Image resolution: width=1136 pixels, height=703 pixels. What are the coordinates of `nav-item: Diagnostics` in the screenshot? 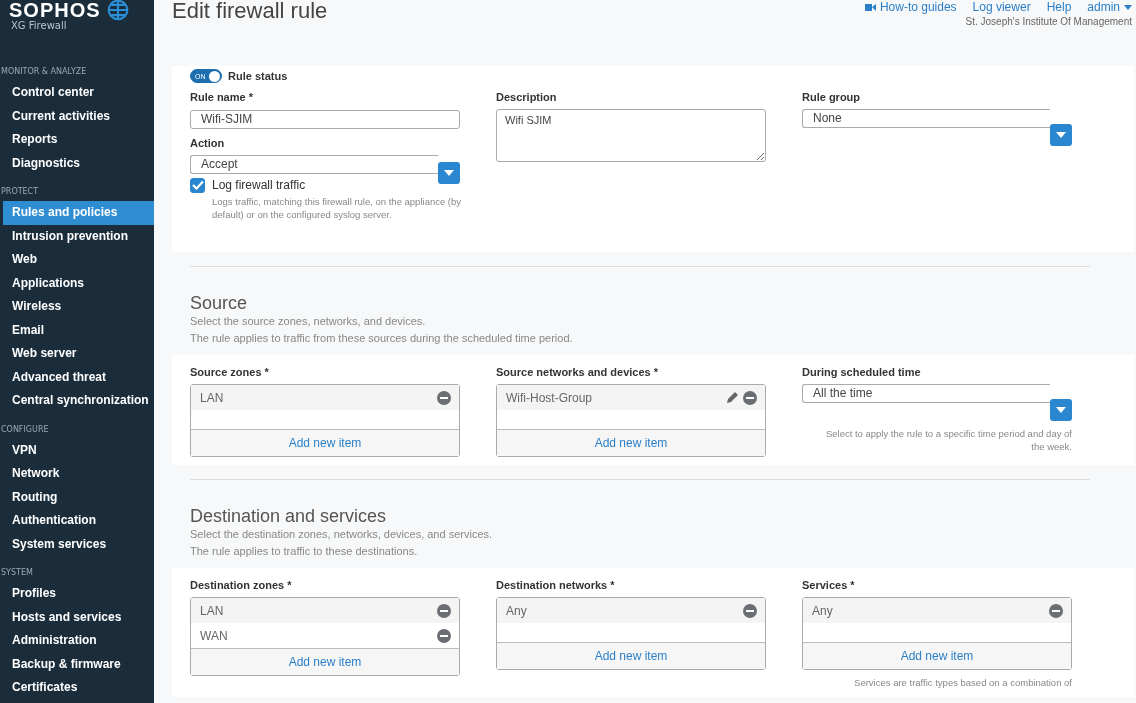 It's located at (78, 163).